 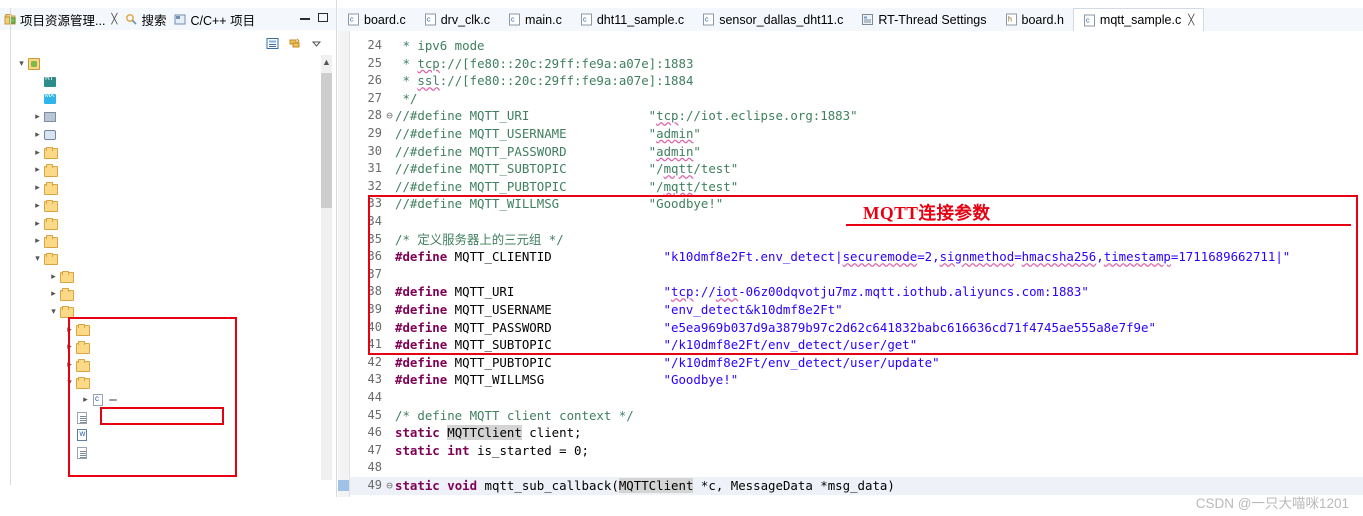 I want to click on tree-item-readme-md: ▸, so click(x=160, y=435).